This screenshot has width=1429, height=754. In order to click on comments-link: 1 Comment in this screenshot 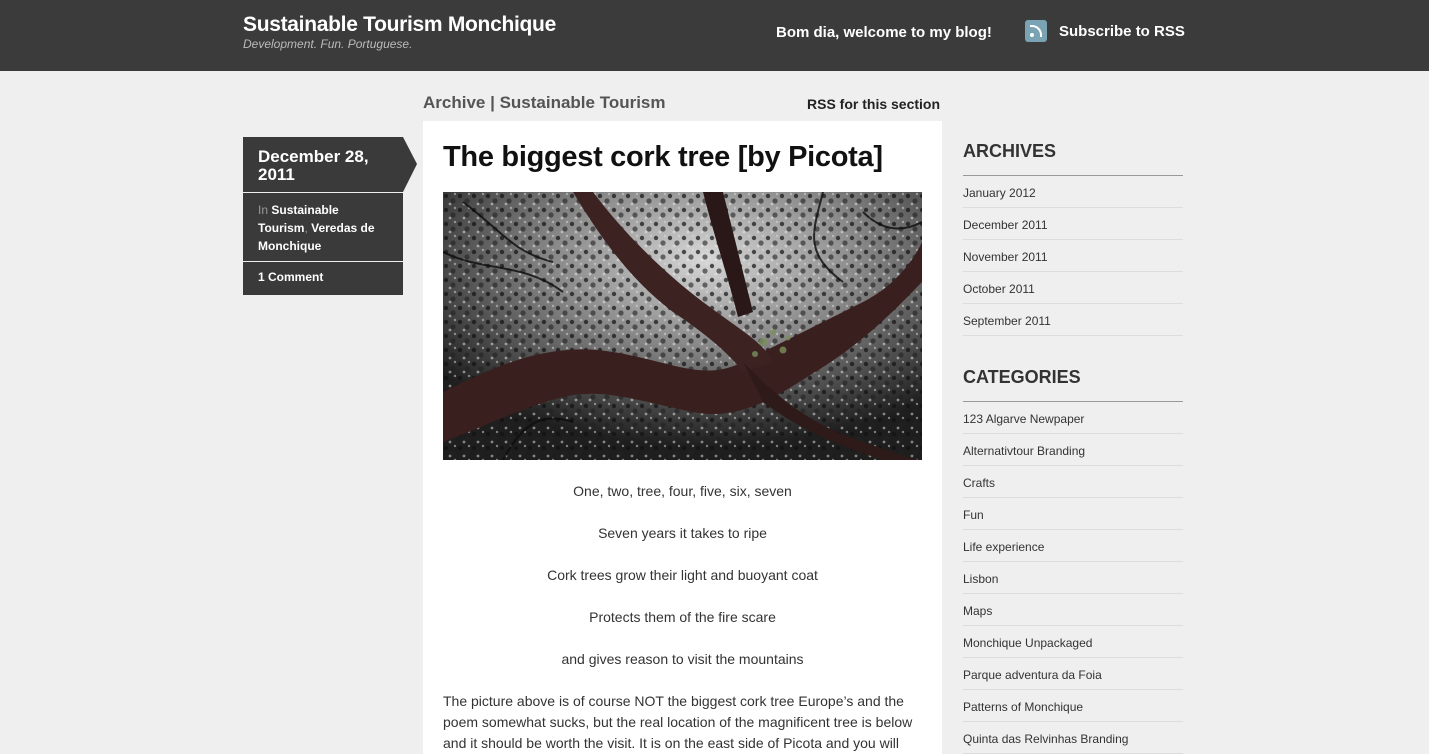, I will do `click(323, 278)`.